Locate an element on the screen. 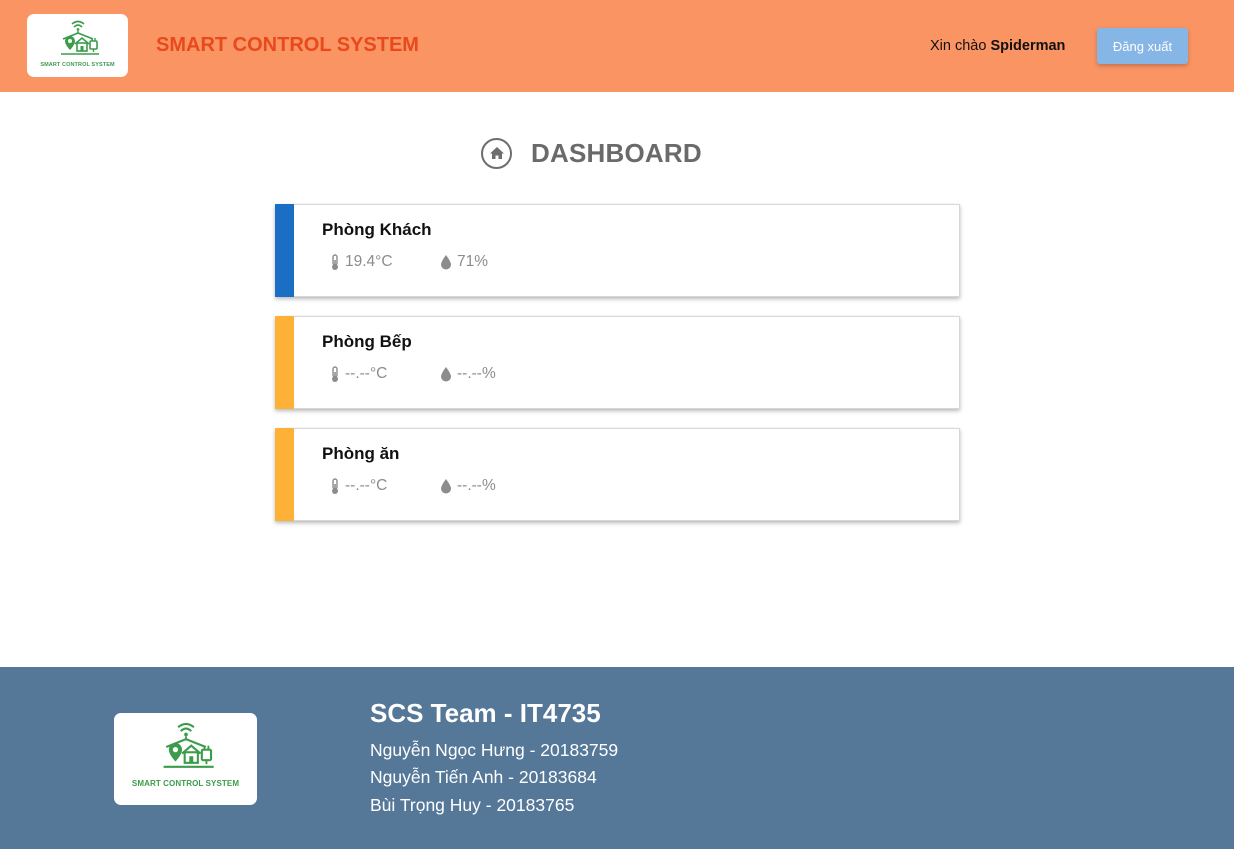 The image size is (1234, 849). footer-logo: SMART CONTROL SYSTEM is located at coordinates (185, 759).